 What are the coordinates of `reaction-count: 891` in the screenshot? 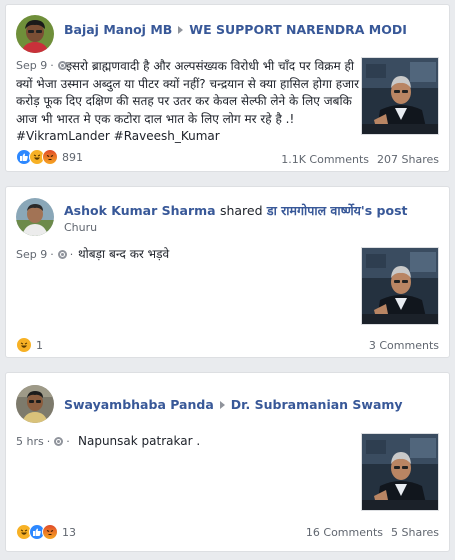 It's located at (72, 157).